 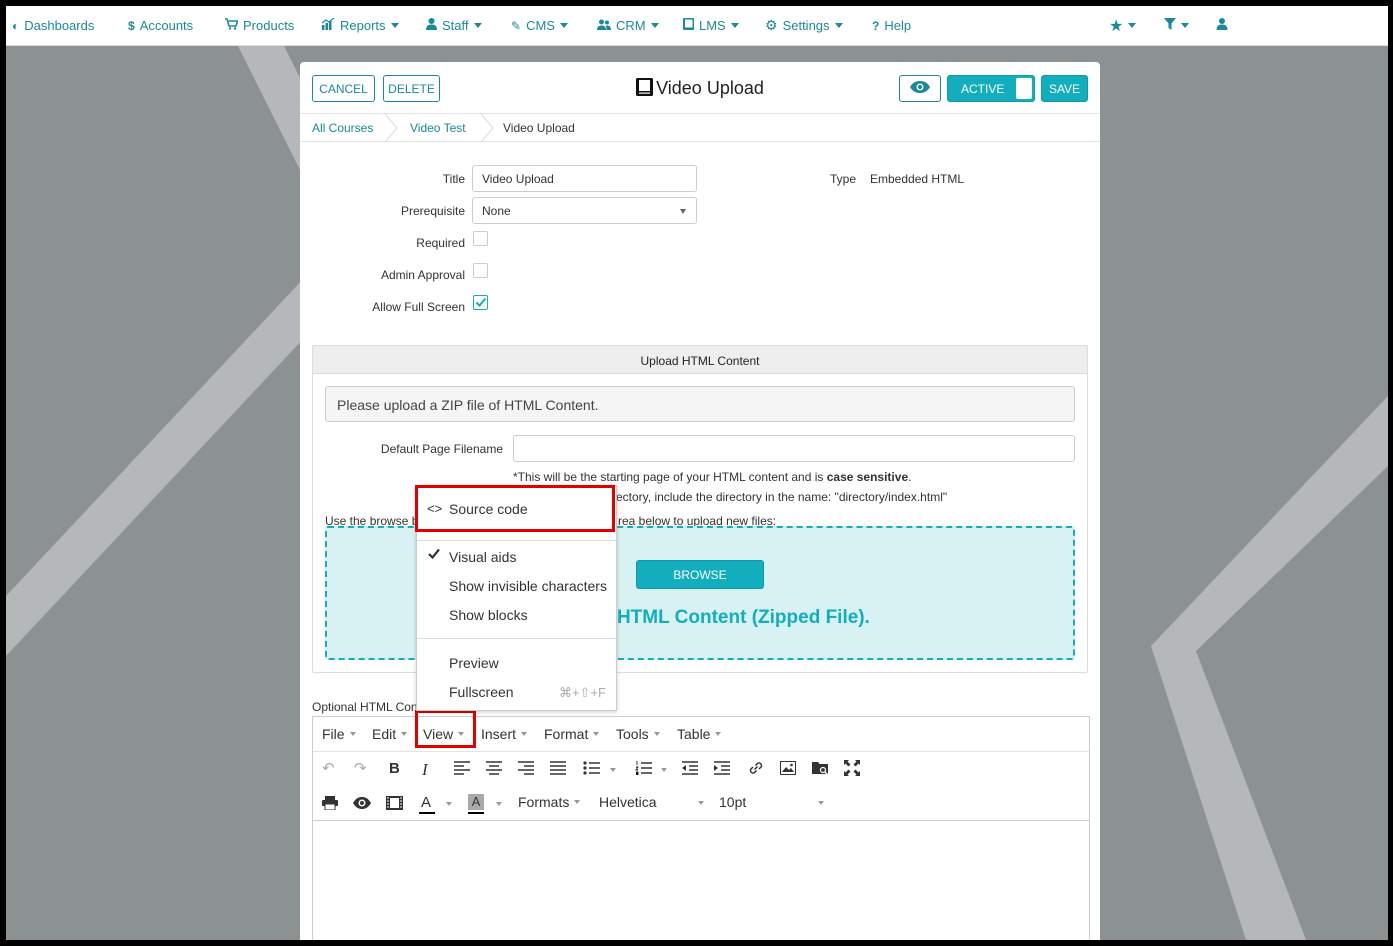 What do you see at coordinates (843, 179) in the screenshot?
I see `type-label: Type` at bounding box center [843, 179].